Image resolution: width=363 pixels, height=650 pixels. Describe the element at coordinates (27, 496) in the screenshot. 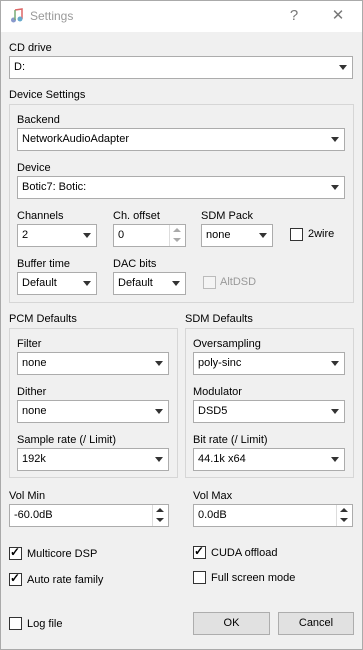

I see `vol-min-label: Vol Min` at that location.